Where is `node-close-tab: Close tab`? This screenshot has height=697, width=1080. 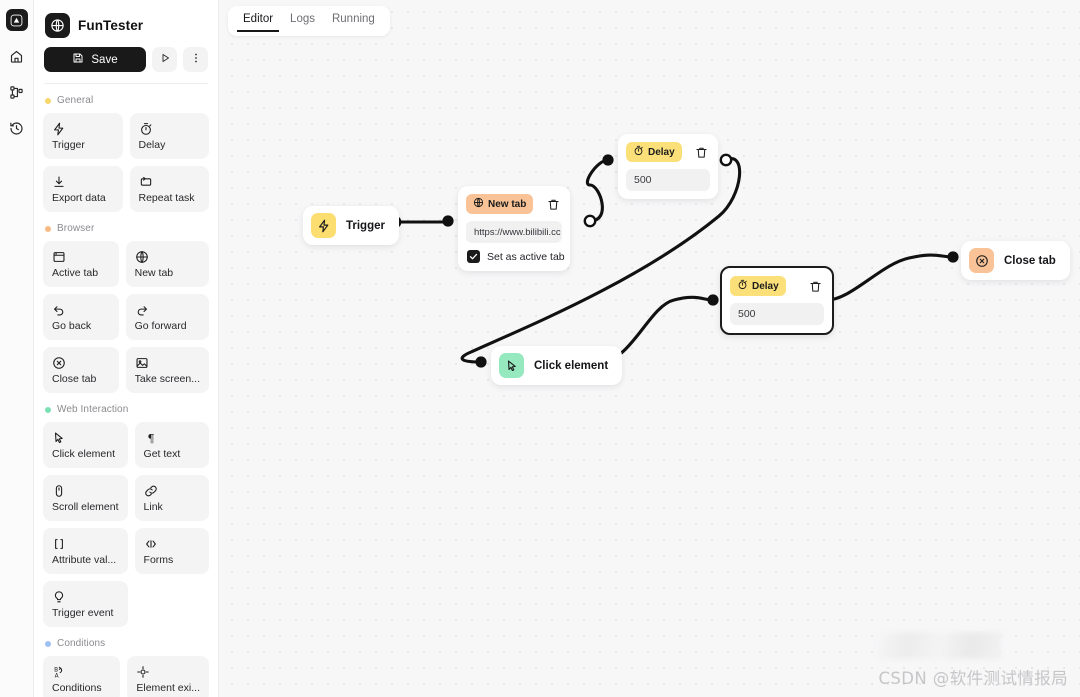
node-close-tab: Close tab is located at coordinates (1015, 260).